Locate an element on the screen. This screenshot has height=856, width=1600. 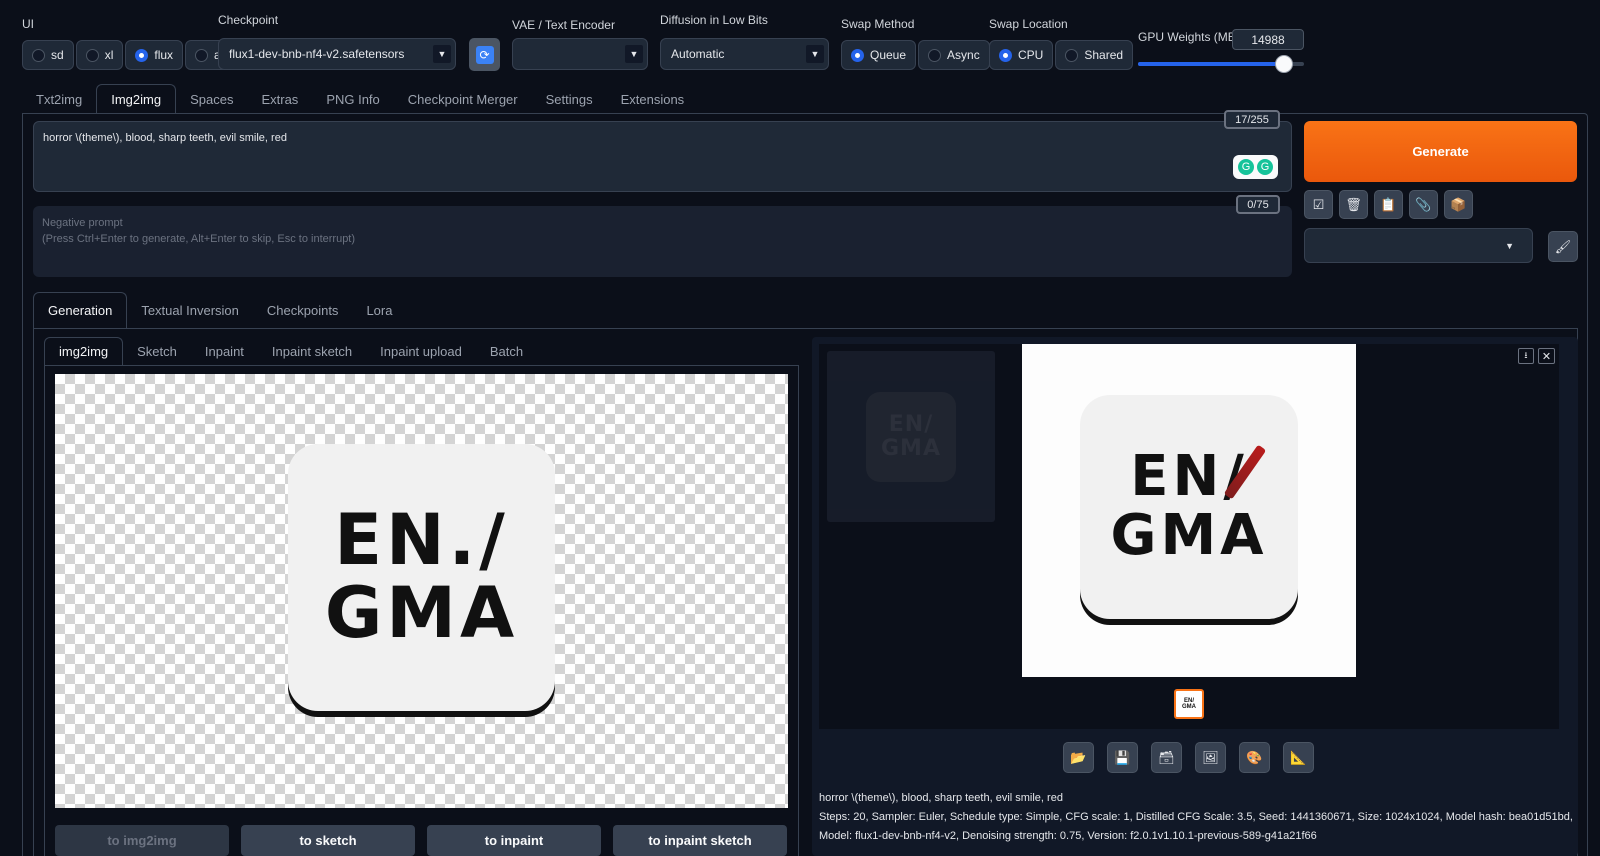
trash-icon: 🗑 is located at coordinates (1353, 204).